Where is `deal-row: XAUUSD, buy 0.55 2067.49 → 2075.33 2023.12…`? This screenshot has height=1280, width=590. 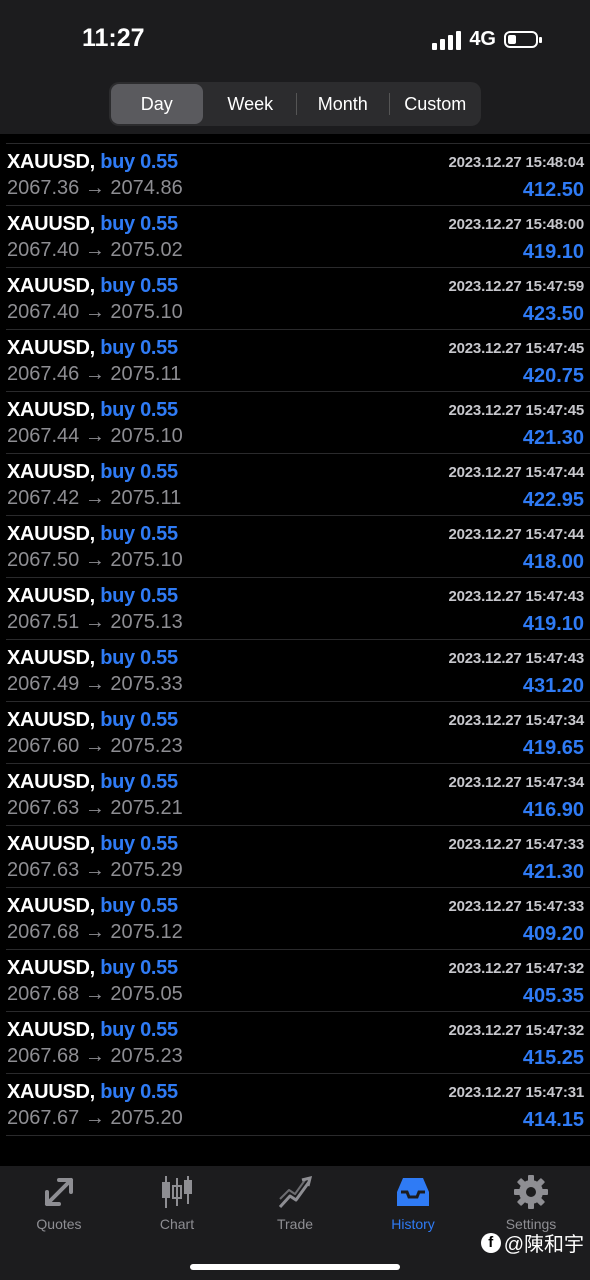
deal-row: XAUUSD, buy 0.55 2067.49 → 2075.33 2023.12… is located at coordinates (298, 671).